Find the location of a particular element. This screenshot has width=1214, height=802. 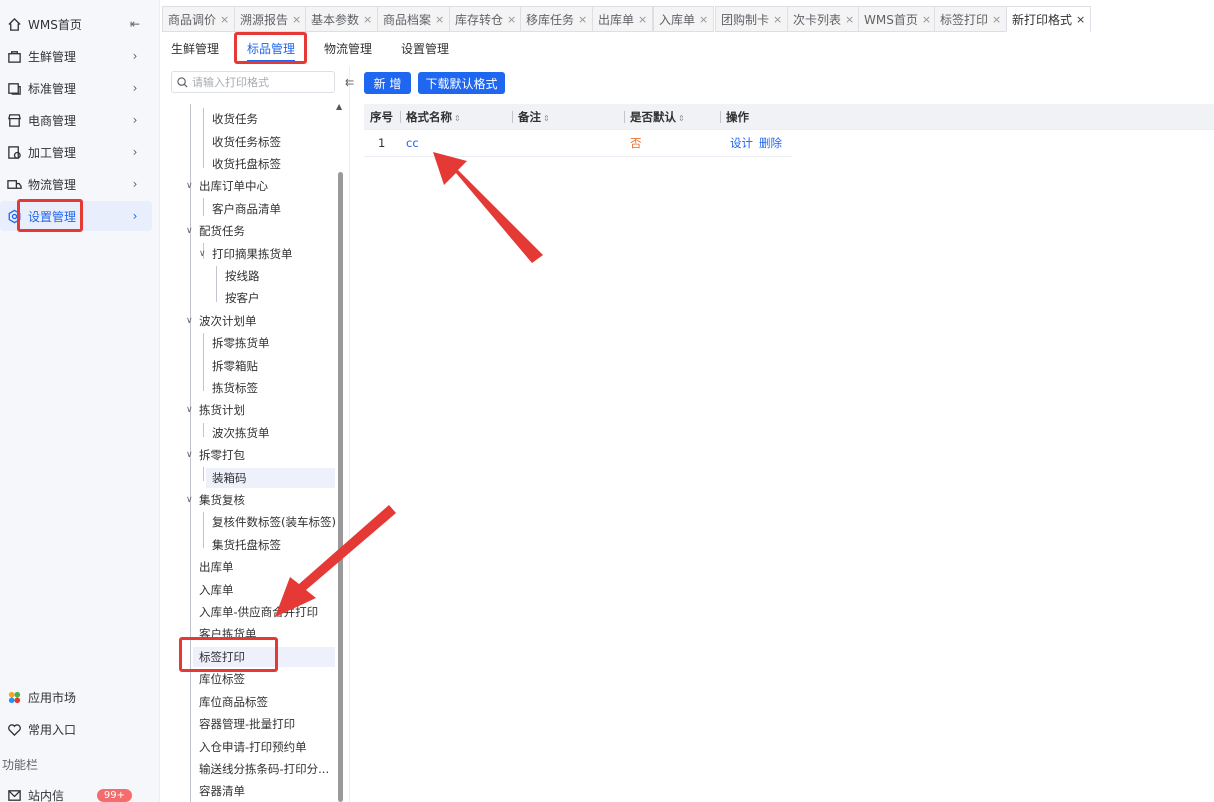

tree-node: 库位商品标签 is located at coordinates (233, 702).